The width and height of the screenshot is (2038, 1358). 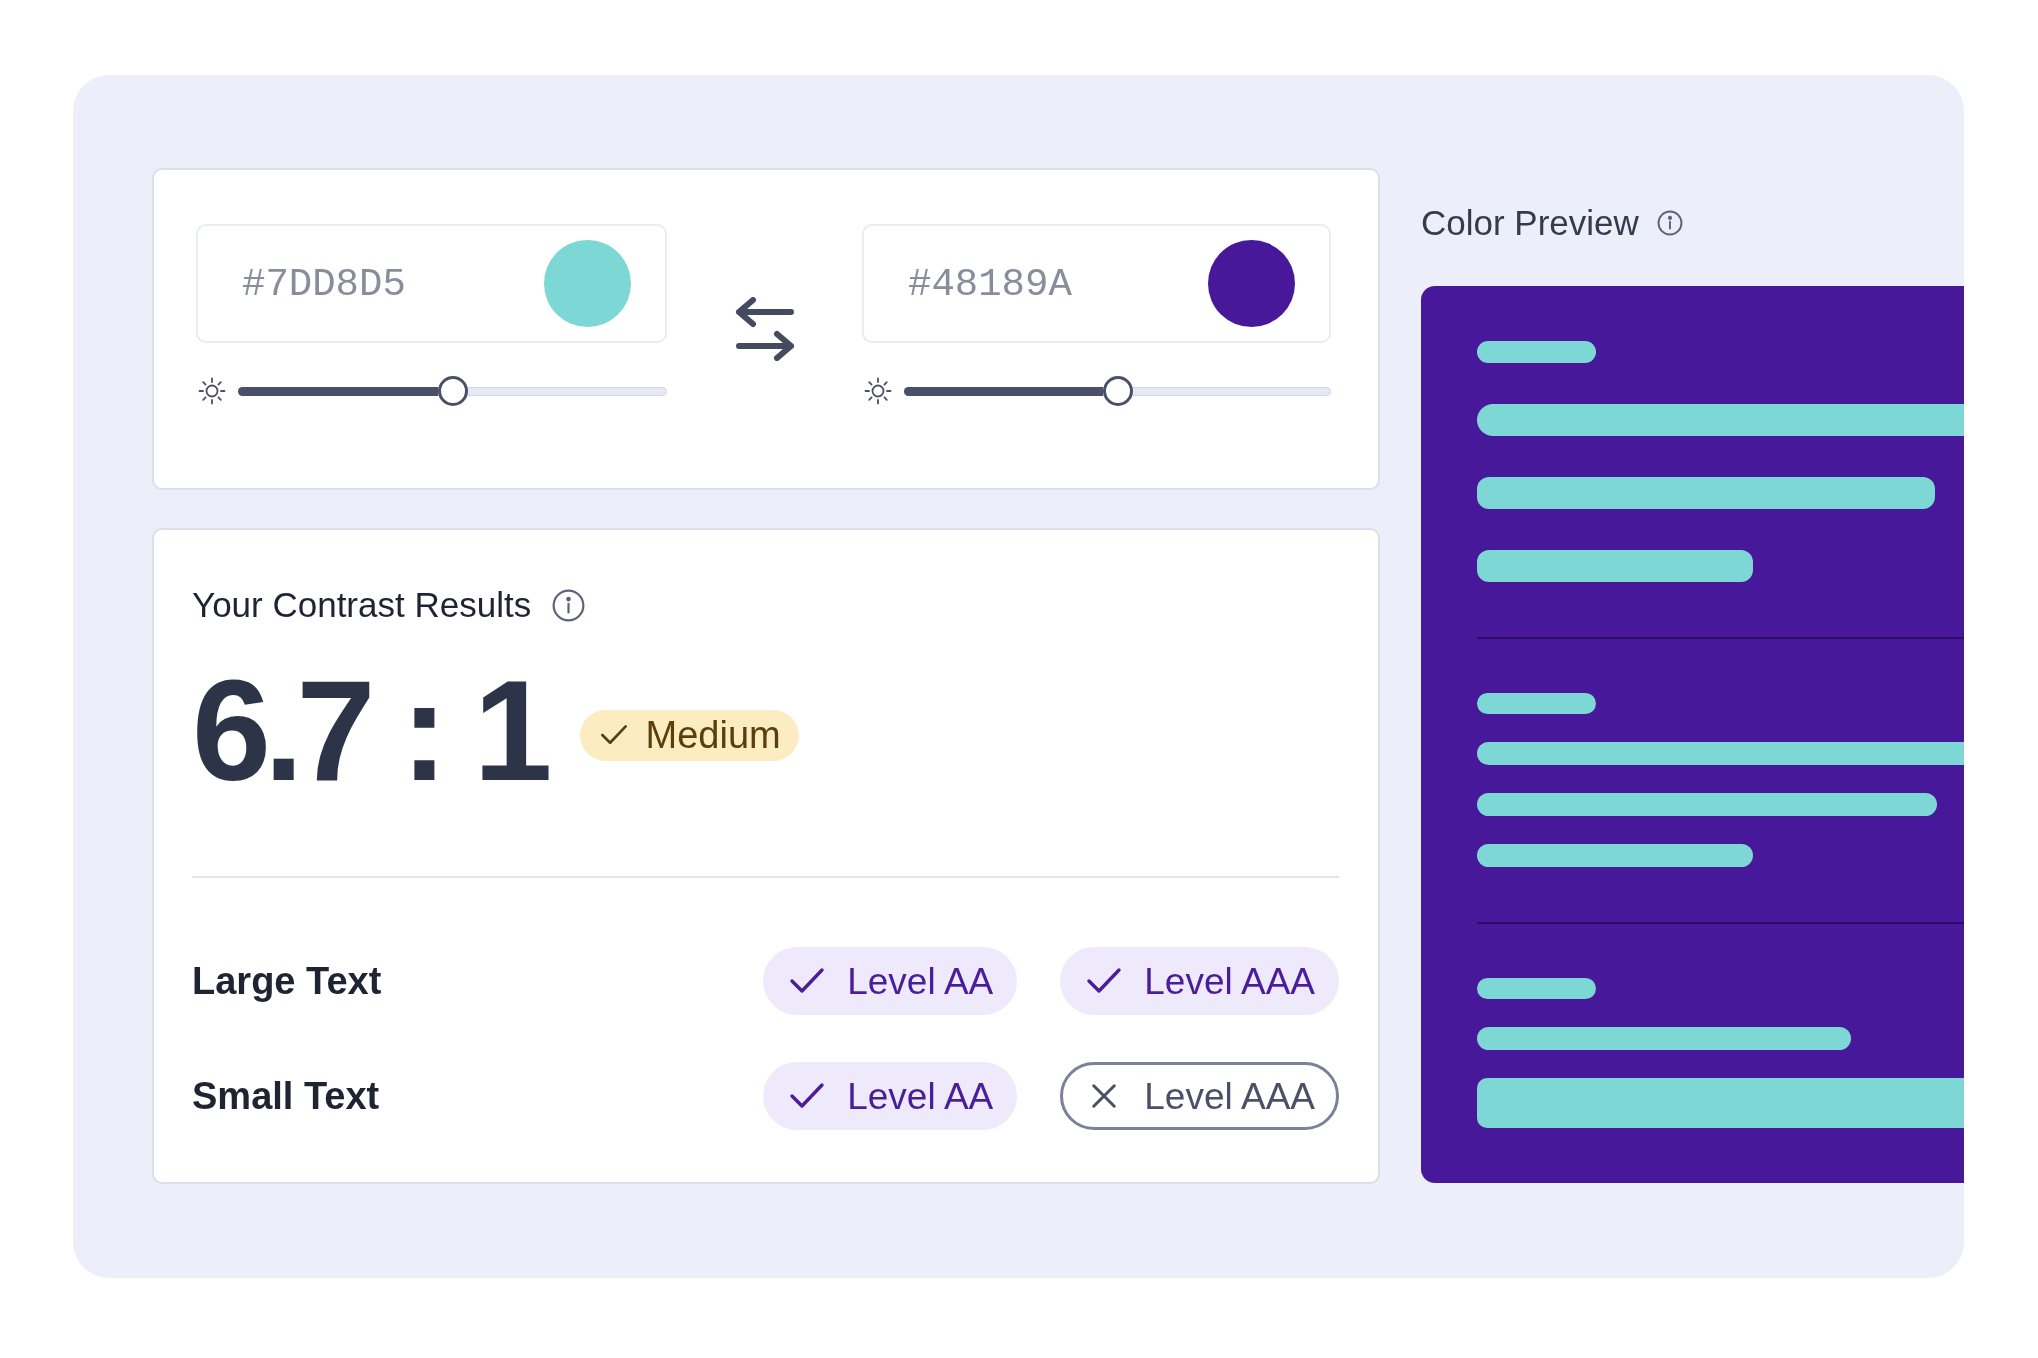 I want to click on hex-input-field: #7DD8D5, so click(x=431, y=283).